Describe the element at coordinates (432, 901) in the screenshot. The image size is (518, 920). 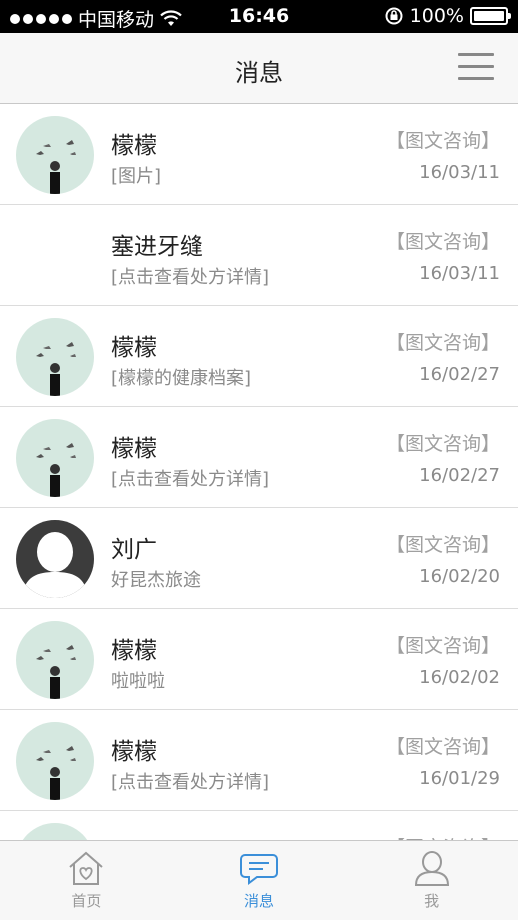
I see `tab-me-label: 我` at that location.